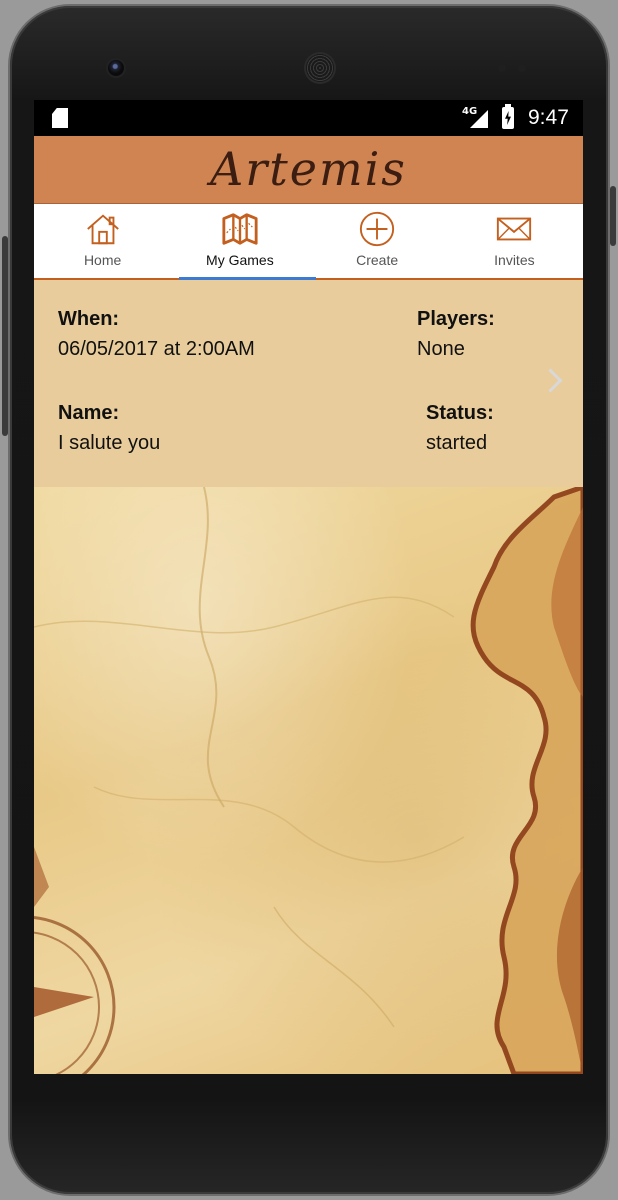 This screenshot has width=618, height=1200. Describe the element at coordinates (457, 443) in the screenshot. I see `status-value: started` at that location.